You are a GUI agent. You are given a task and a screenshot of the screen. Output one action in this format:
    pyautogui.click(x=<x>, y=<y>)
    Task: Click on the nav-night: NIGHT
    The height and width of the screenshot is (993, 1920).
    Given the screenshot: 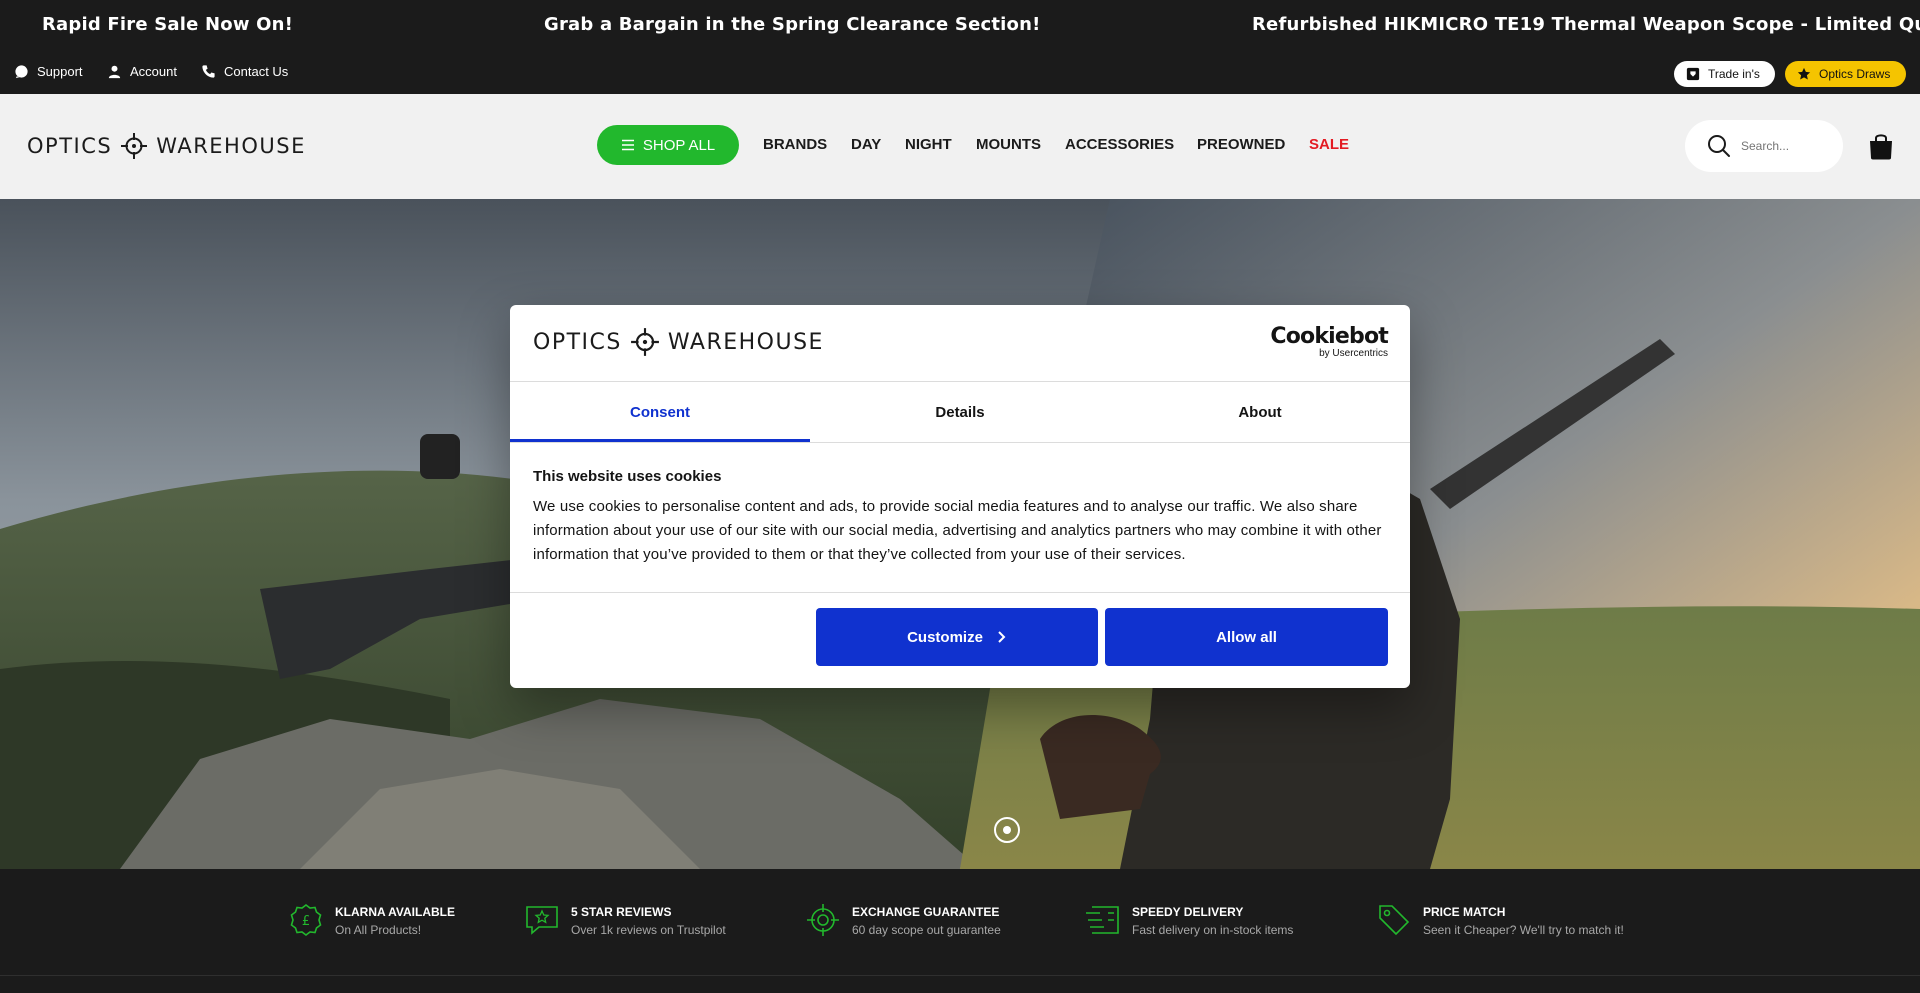 What is the action you would take?
    pyautogui.click(x=928, y=144)
    